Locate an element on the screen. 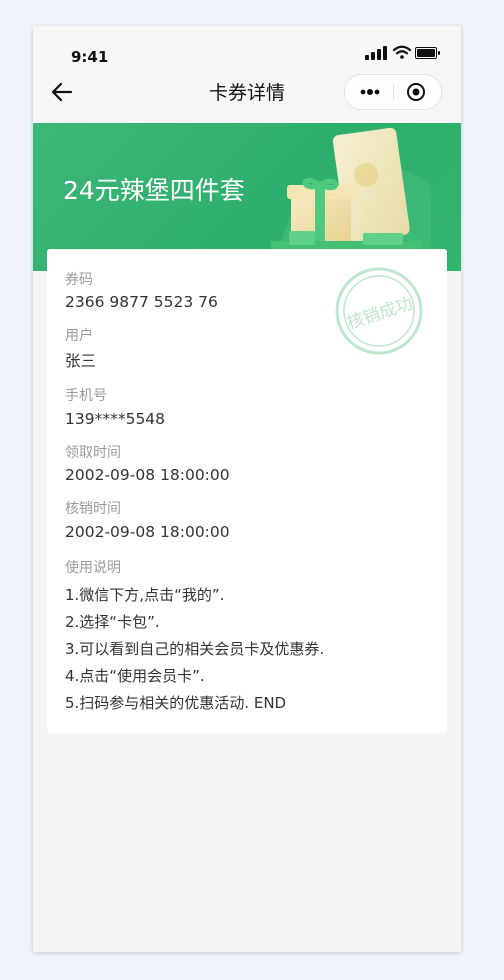  phone-label: 手机号 is located at coordinates (86, 396).